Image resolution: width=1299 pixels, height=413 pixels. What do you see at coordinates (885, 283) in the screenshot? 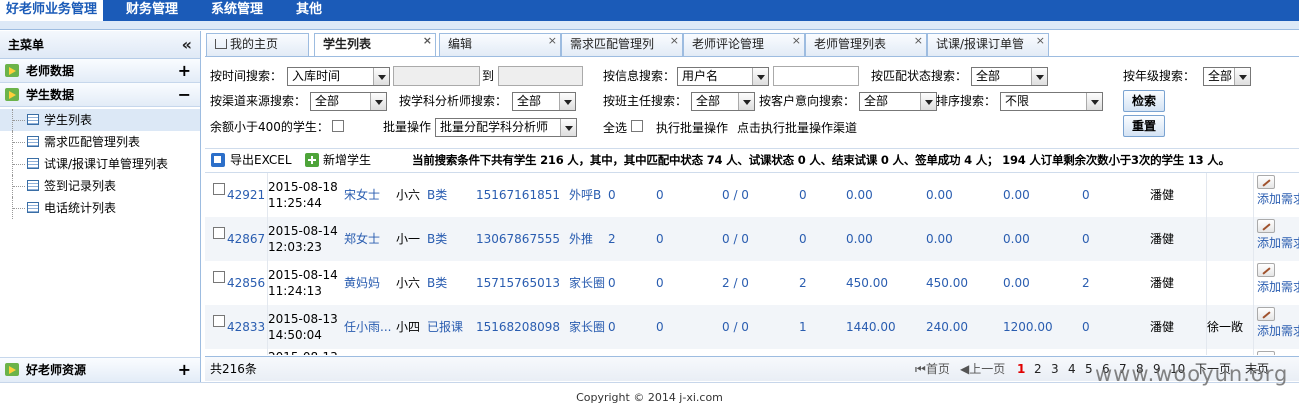
I see `cell-e: 450.00` at bounding box center [885, 283].